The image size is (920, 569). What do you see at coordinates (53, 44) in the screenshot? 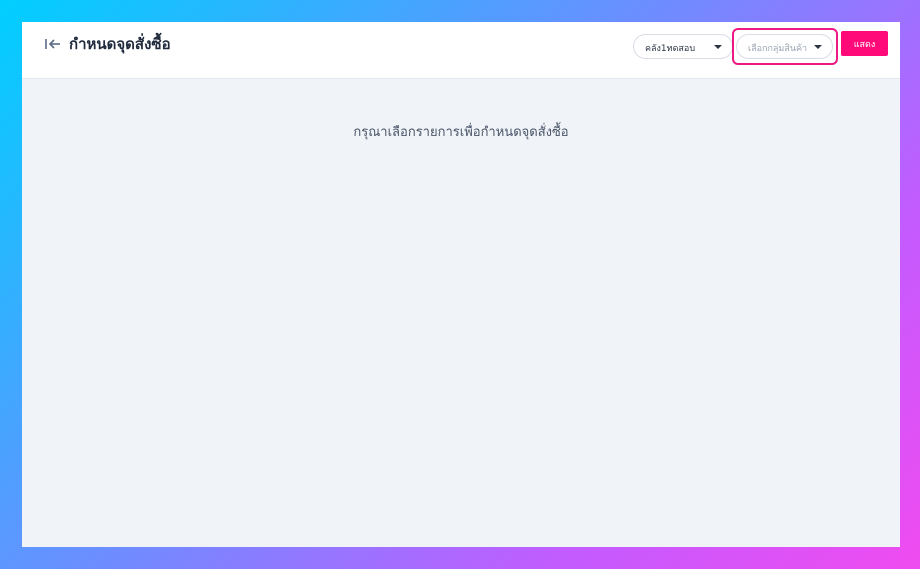
I see `collapse-left-arrow-icon` at bounding box center [53, 44].